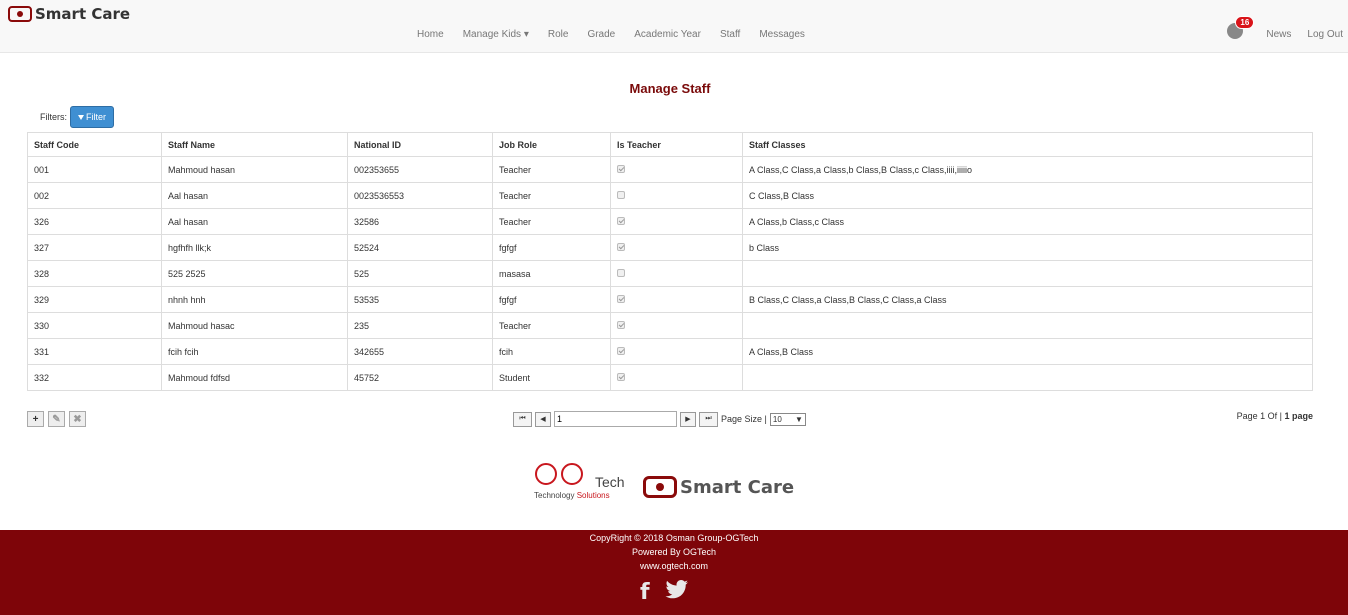 The height and width of the screenshot is (615, 1348). I want to click on add-button: +, so click(35, 419).